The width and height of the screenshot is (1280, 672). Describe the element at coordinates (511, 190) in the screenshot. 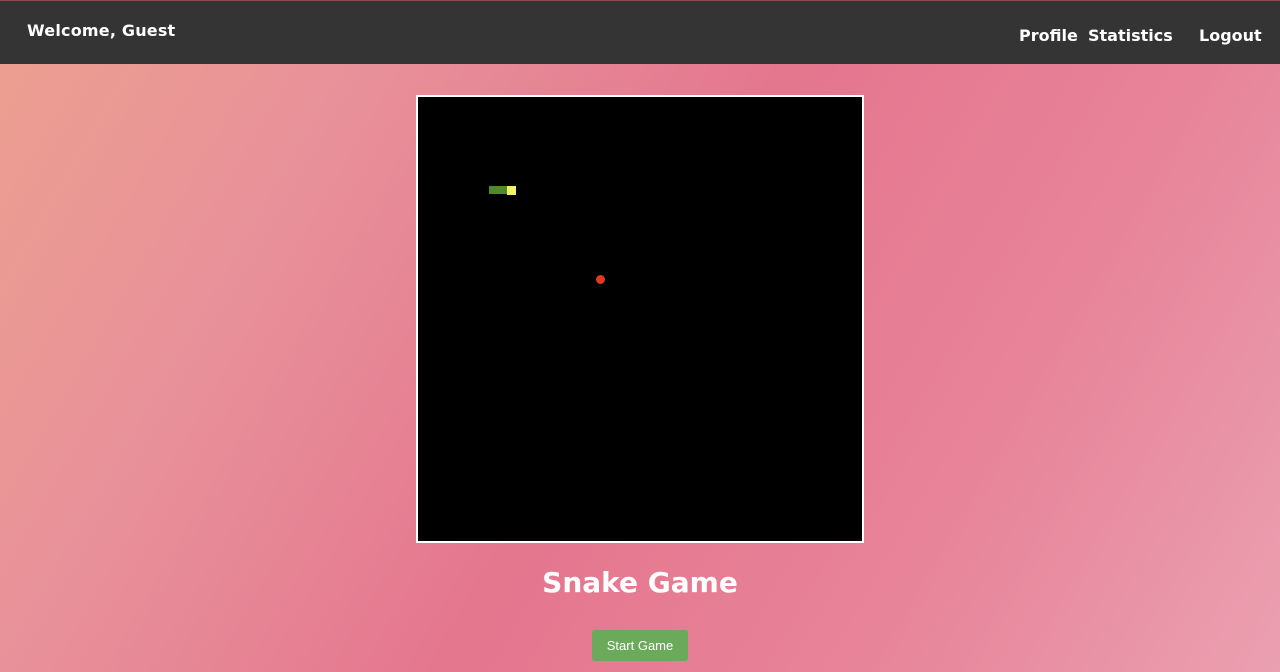

I see `snake-head` at that location.